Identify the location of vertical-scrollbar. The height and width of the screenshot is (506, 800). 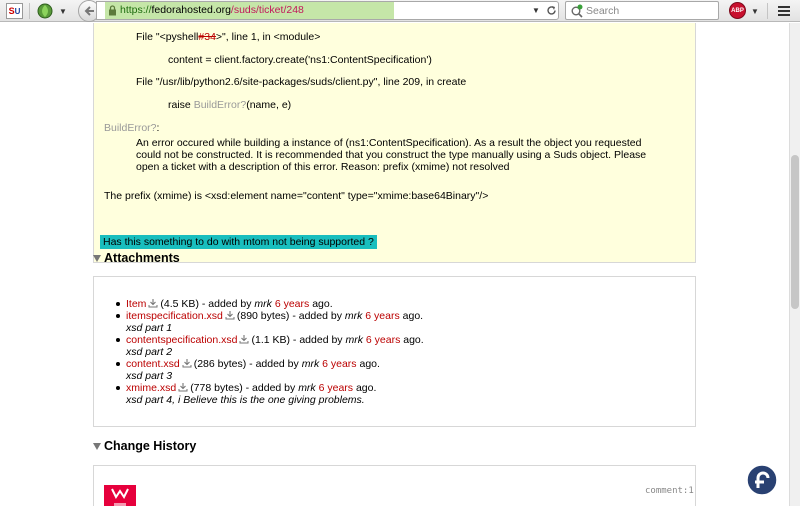
(794, 264).